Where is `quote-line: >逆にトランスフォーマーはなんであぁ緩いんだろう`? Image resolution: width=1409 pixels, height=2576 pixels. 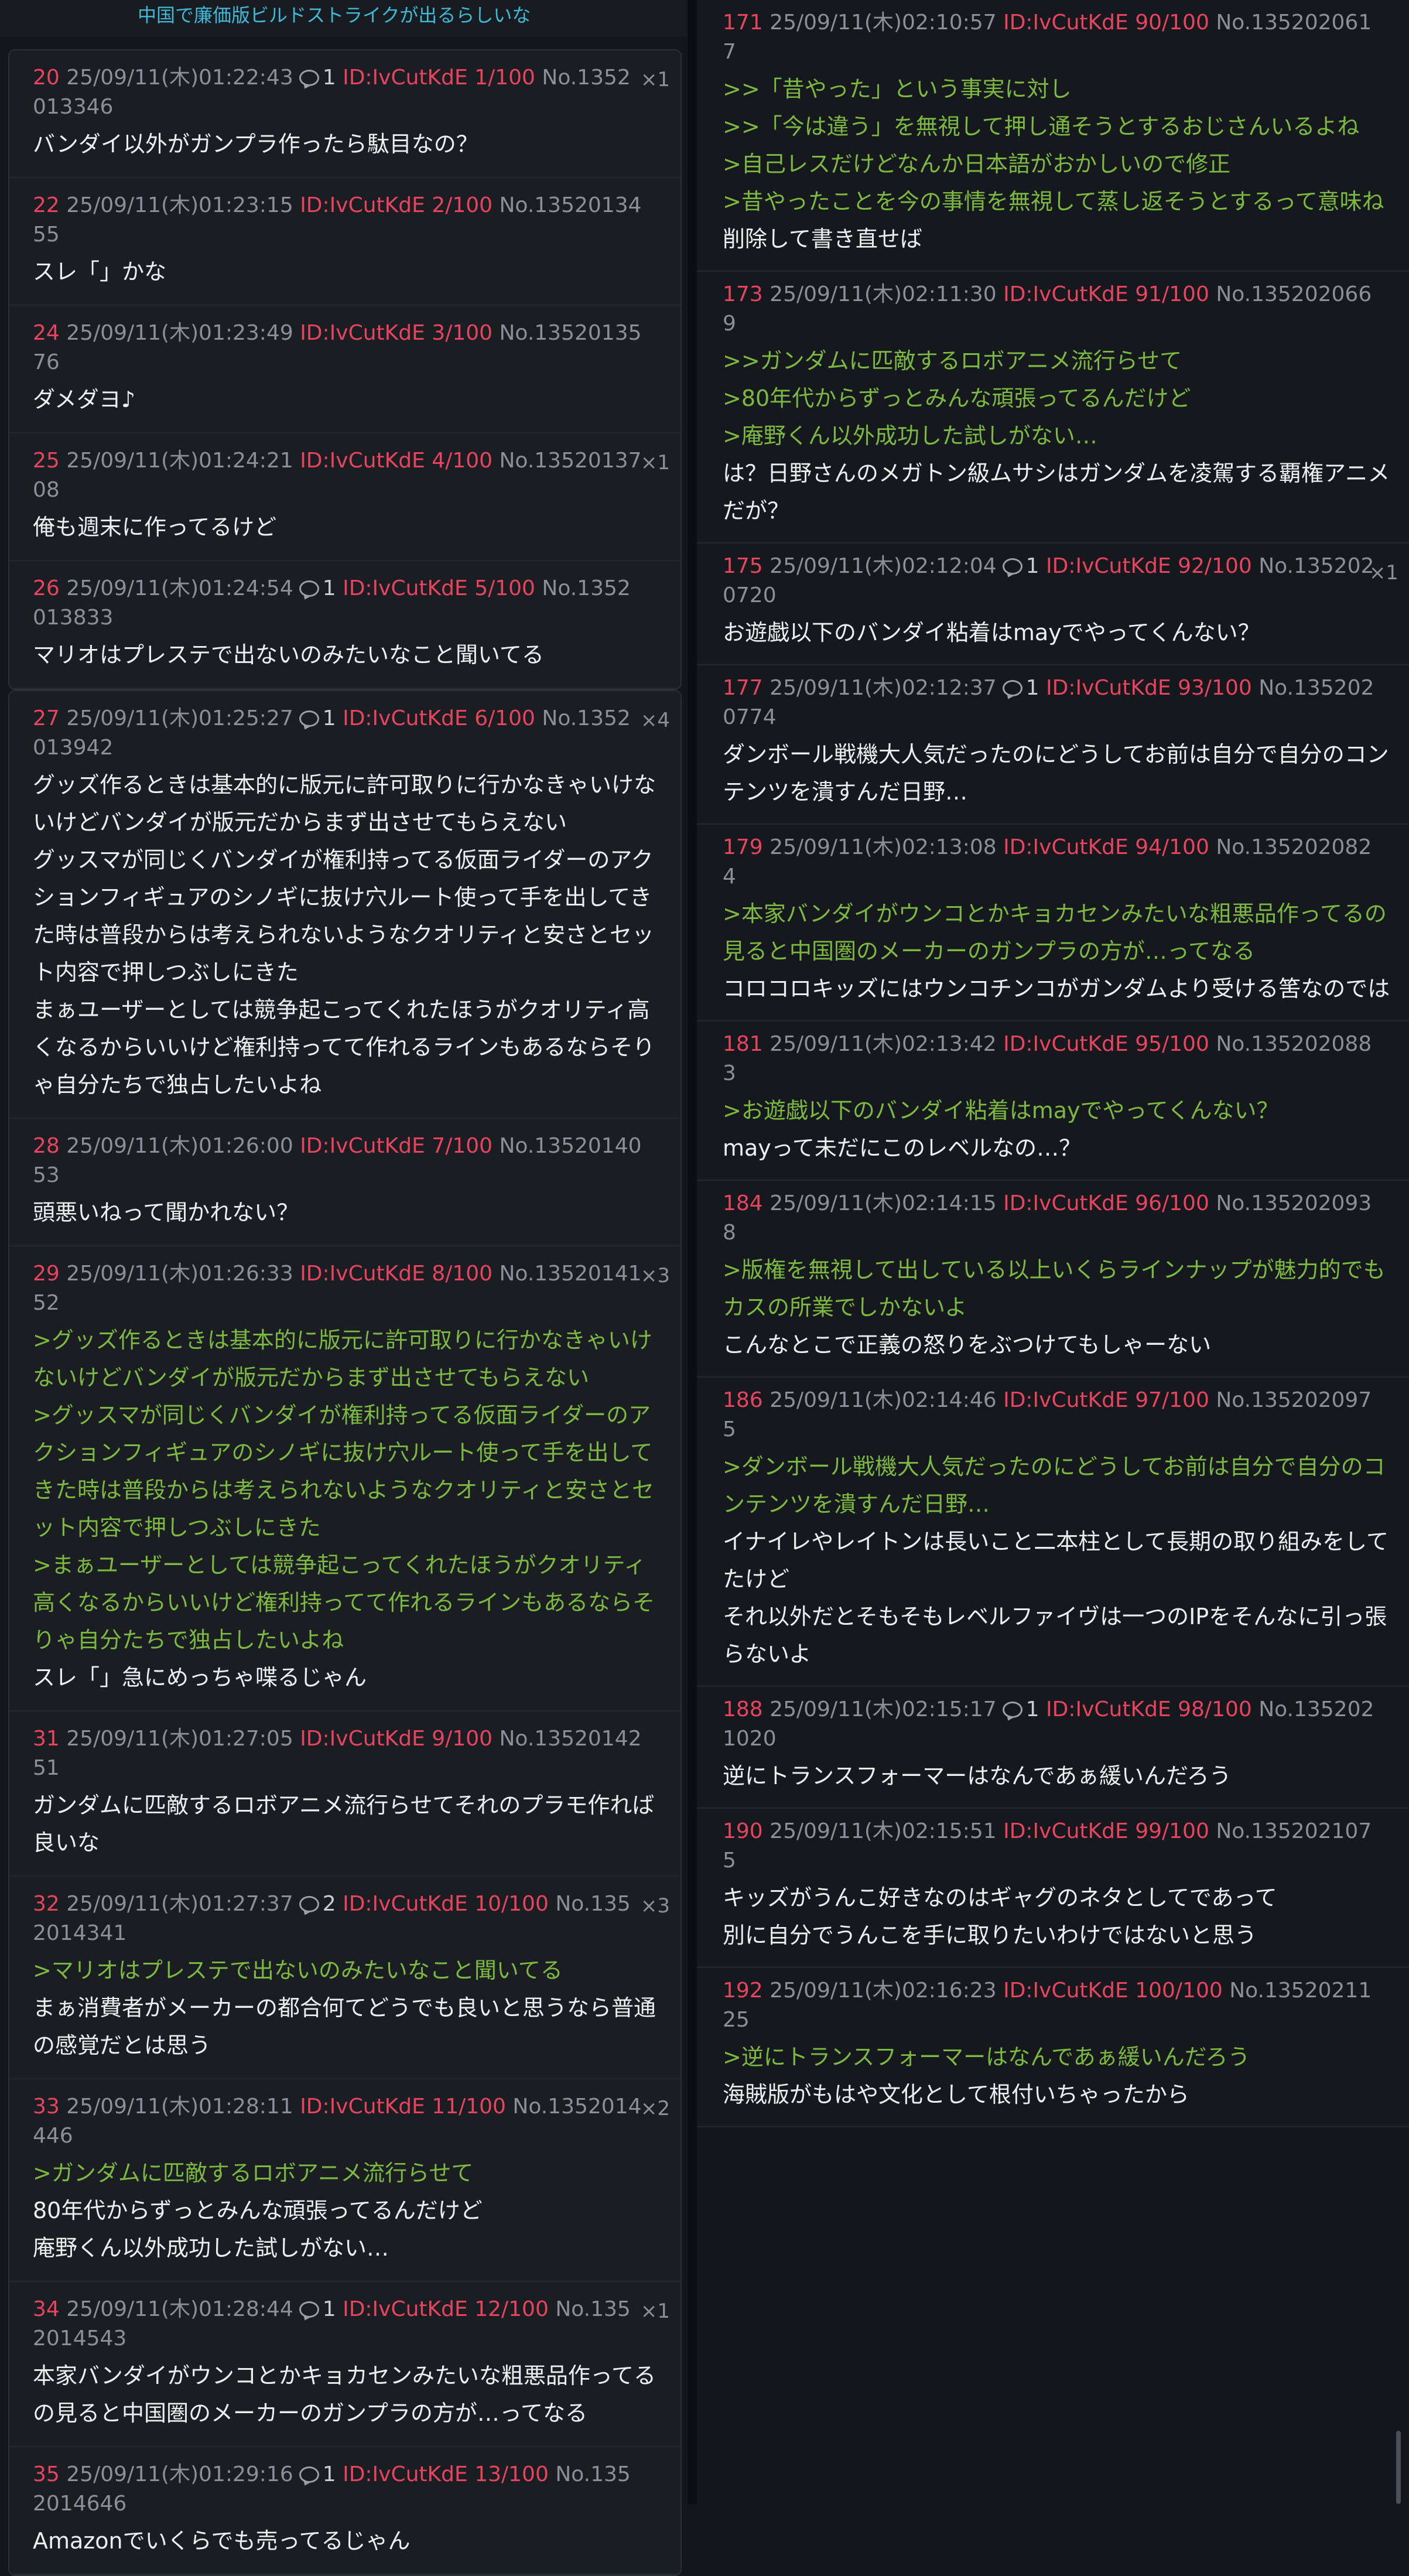
quote-line: >逆にトランスフォーマーはなんであぁ緩いんだろう is located at coordinates (1058, 2057).